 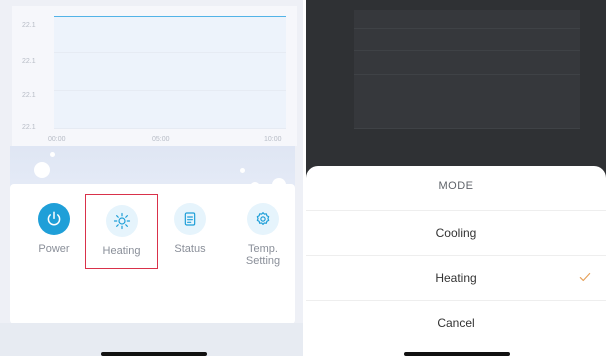 I want to click on document-icon, so click(x=190, y=219).